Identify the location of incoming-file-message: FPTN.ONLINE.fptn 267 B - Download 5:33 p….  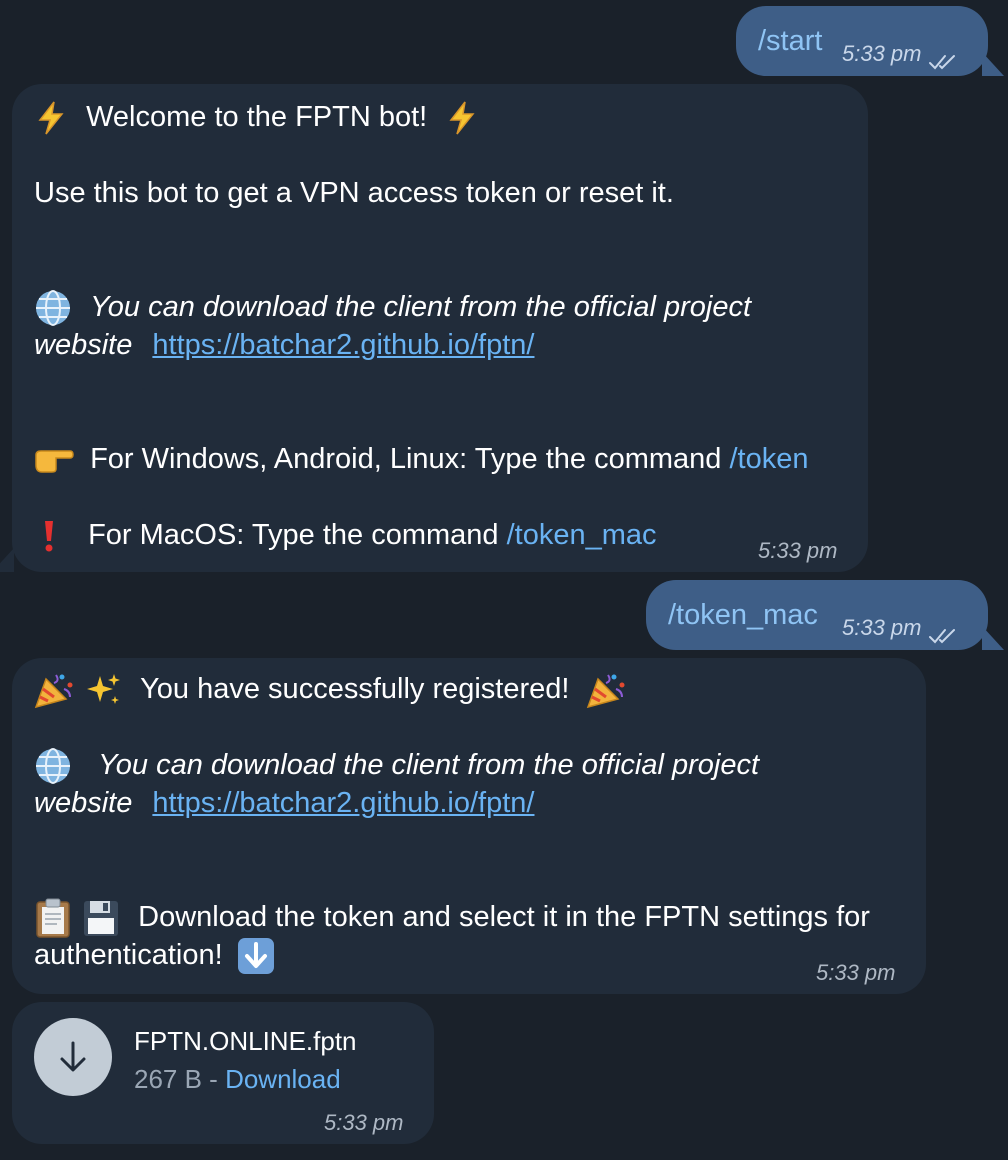
(223, 1073).